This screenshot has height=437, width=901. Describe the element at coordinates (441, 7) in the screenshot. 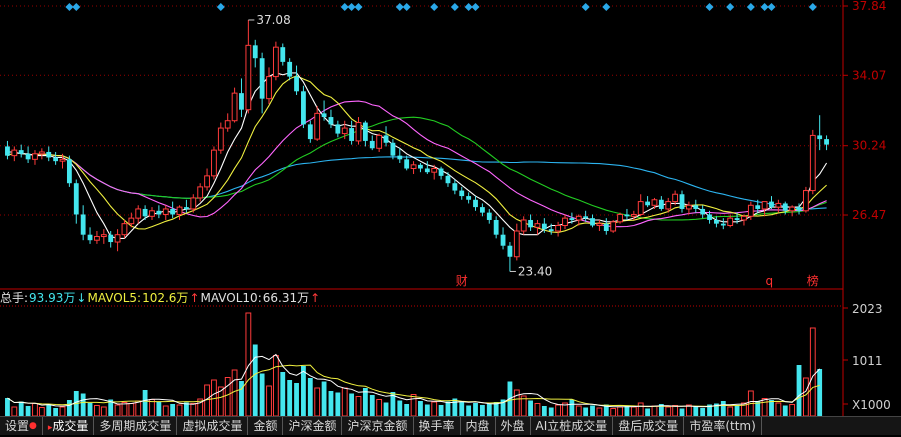

I see `signal-markers` at that location.